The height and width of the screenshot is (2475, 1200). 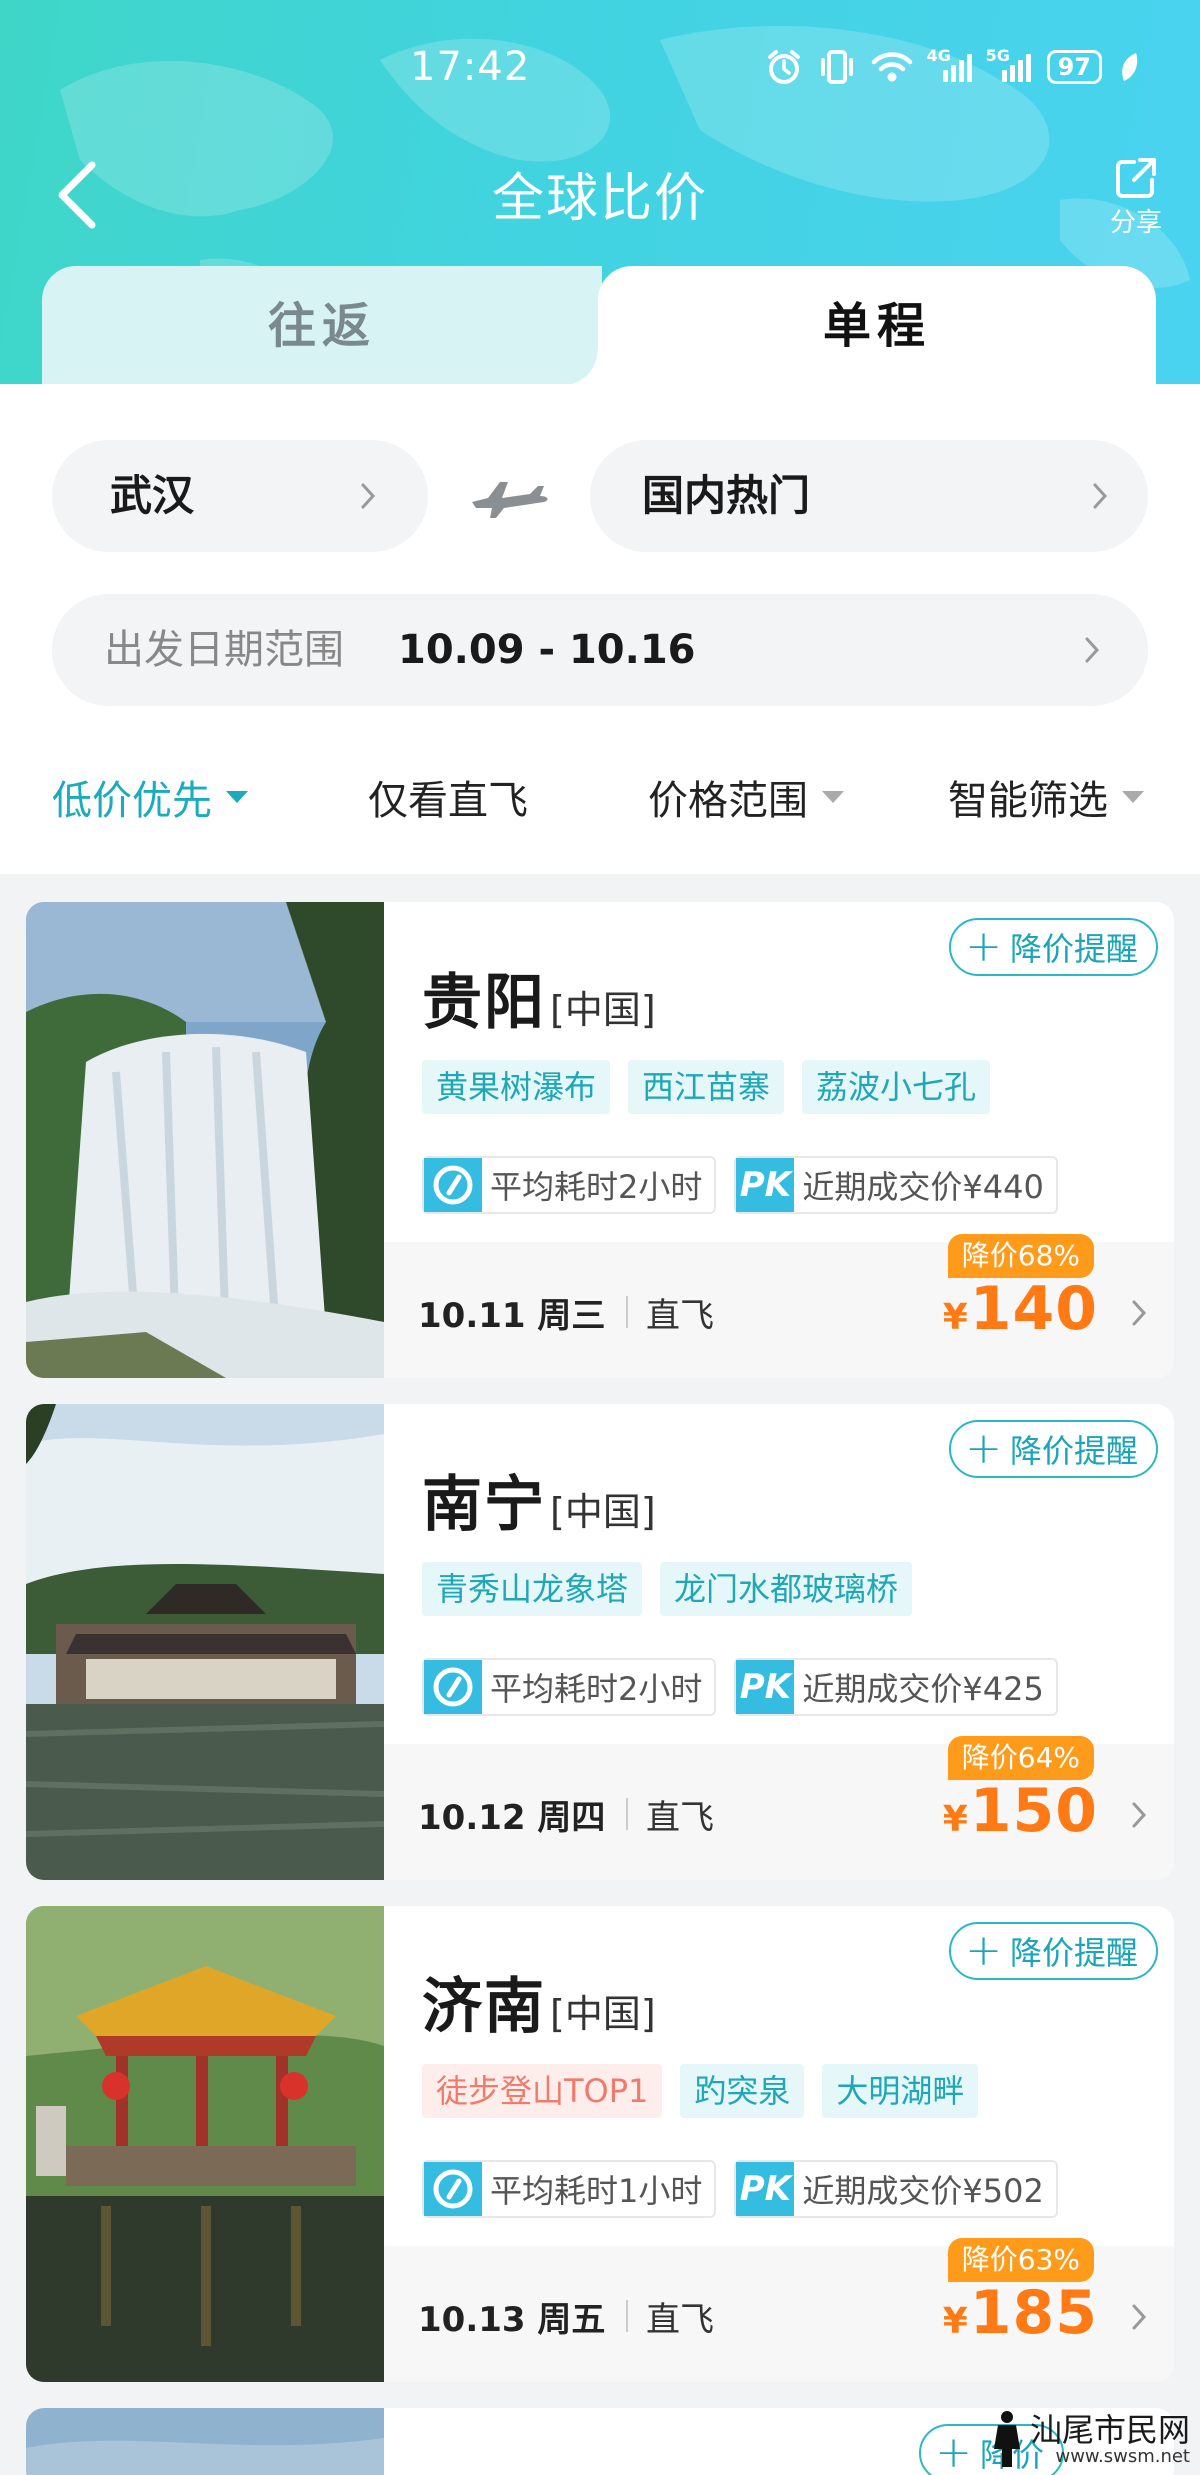 I want to click on signal-5g-icon: 5G, so click(x=1008, y=64).